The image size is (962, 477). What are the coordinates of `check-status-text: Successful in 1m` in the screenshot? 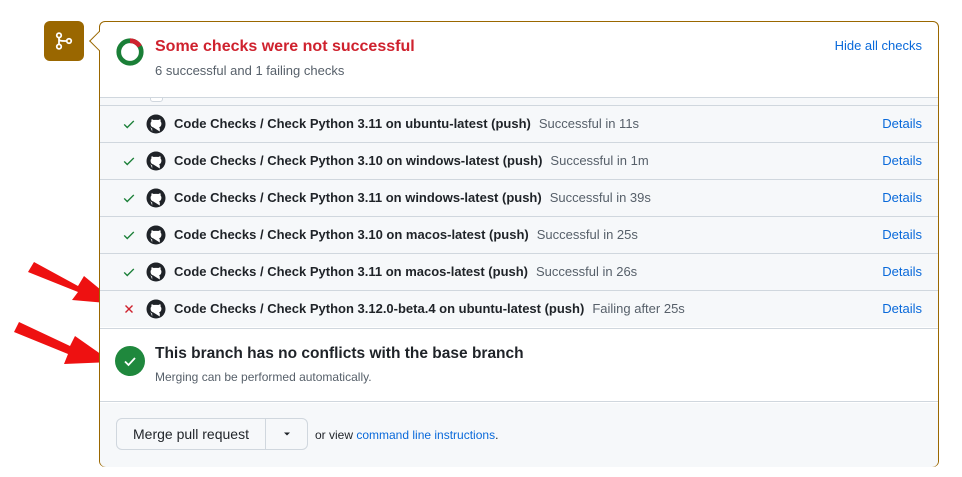 It's located at (599, 160).